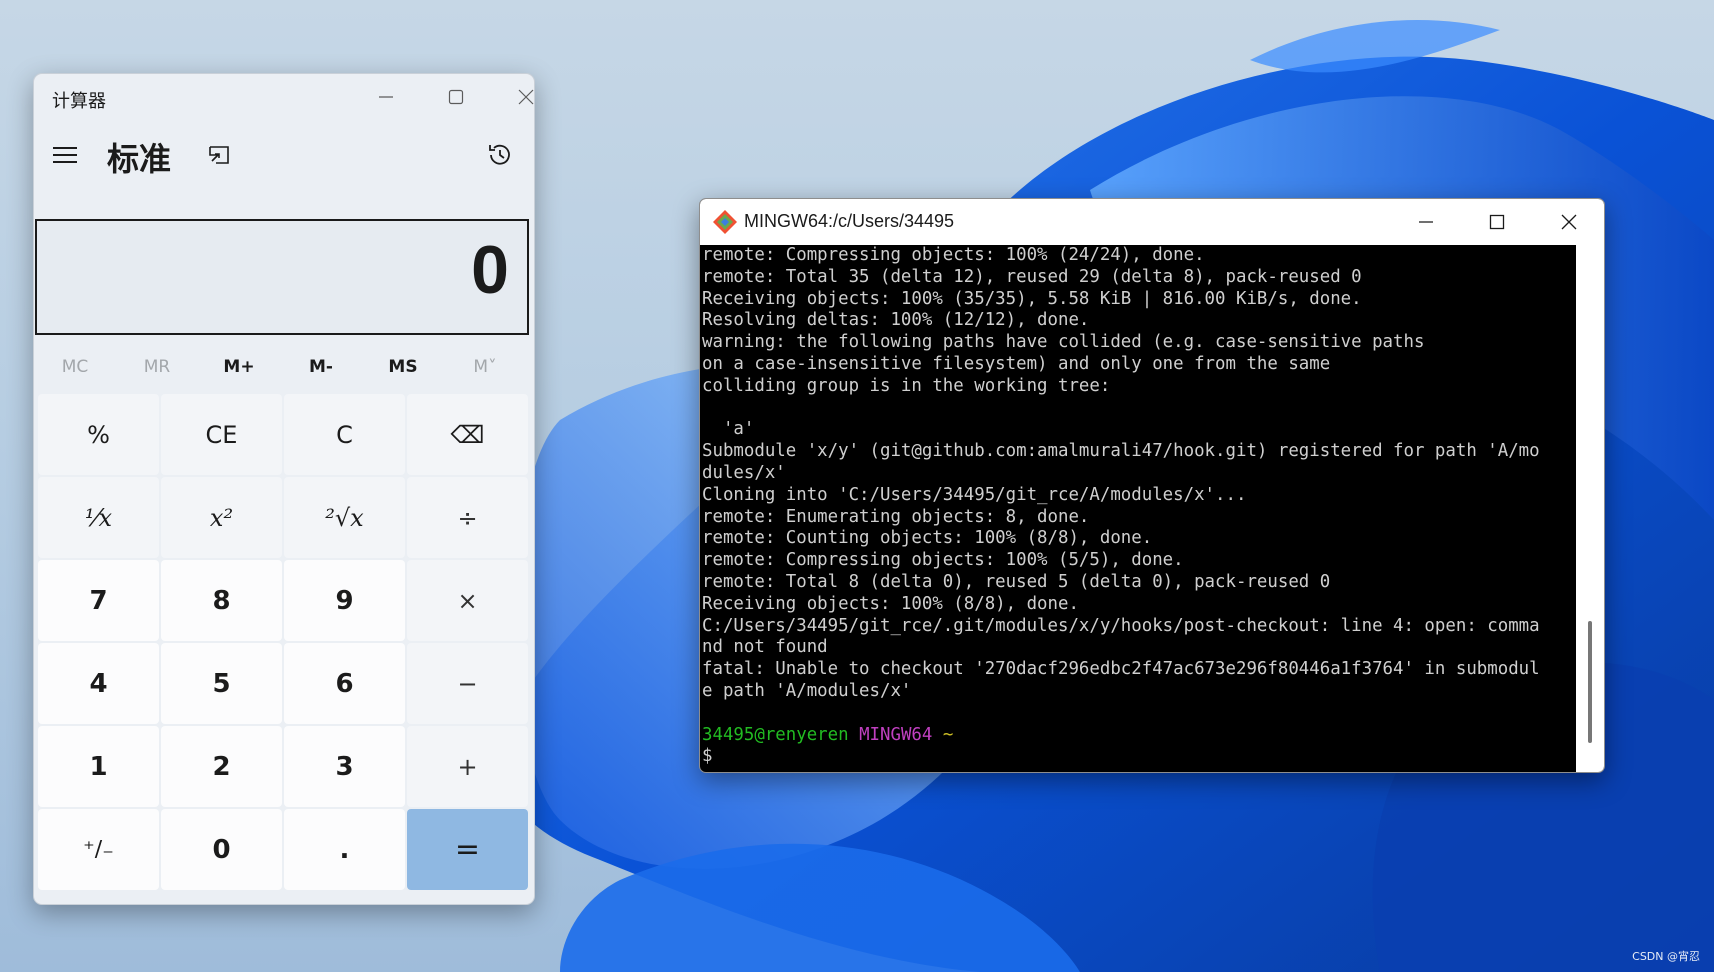 The width and height of the screenshot is (1714, 972). What do you see at coordinates (485, 367) in the screenshot?
I see `memory-list-button: M˅` at bounding box center [485, 367].